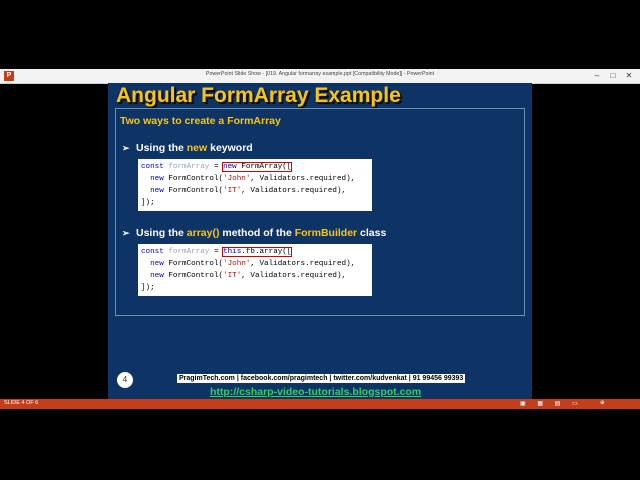 This screenshot has width=640, height=480. I want to click on bullet-highlight: array(), so click(203, 233).